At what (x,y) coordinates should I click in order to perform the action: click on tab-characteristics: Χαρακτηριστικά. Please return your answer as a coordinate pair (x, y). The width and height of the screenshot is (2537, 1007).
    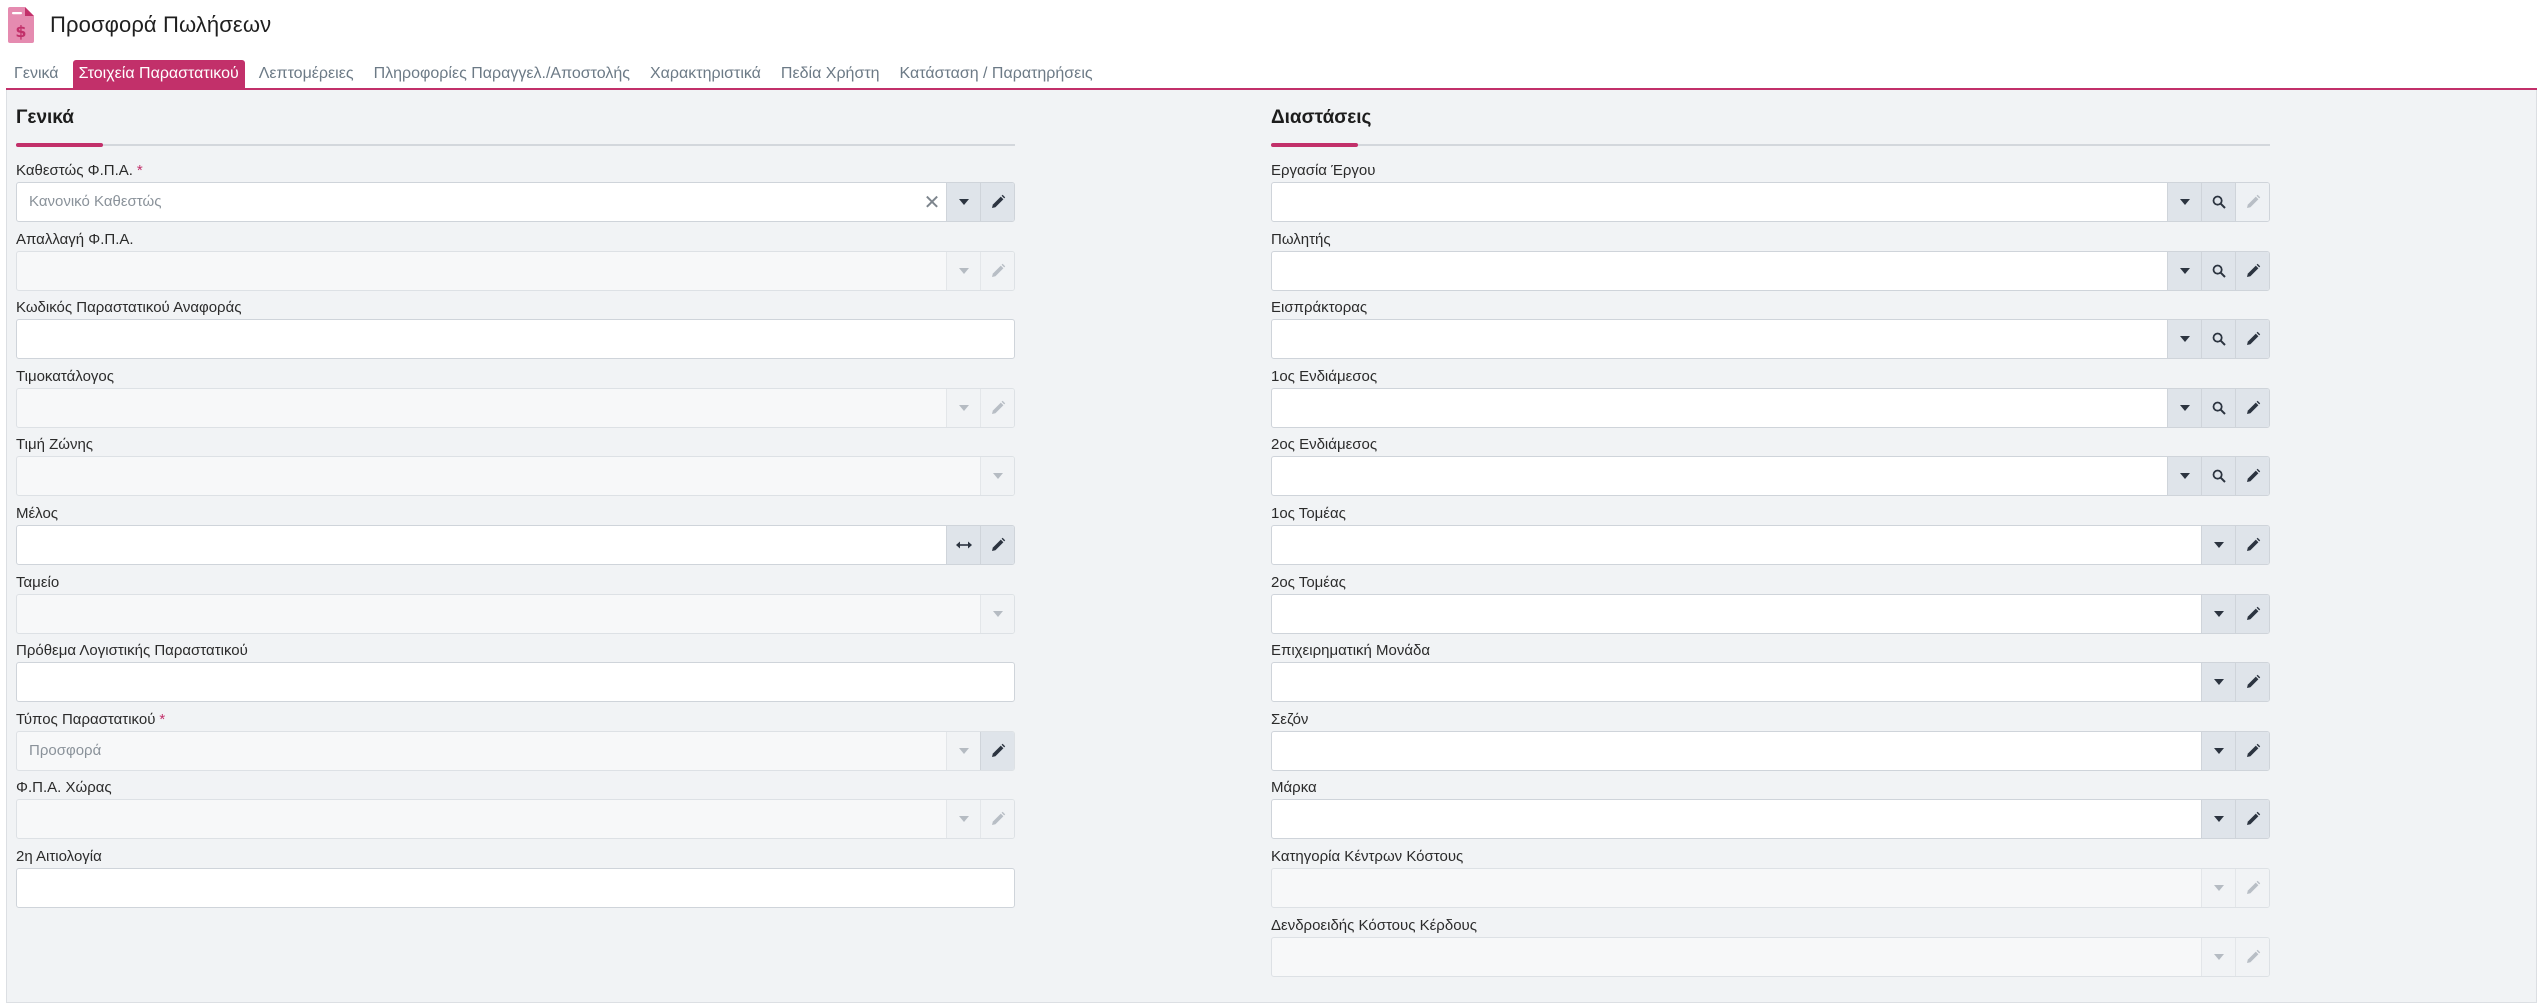
    Looking at the image, I should click on (705, 74).